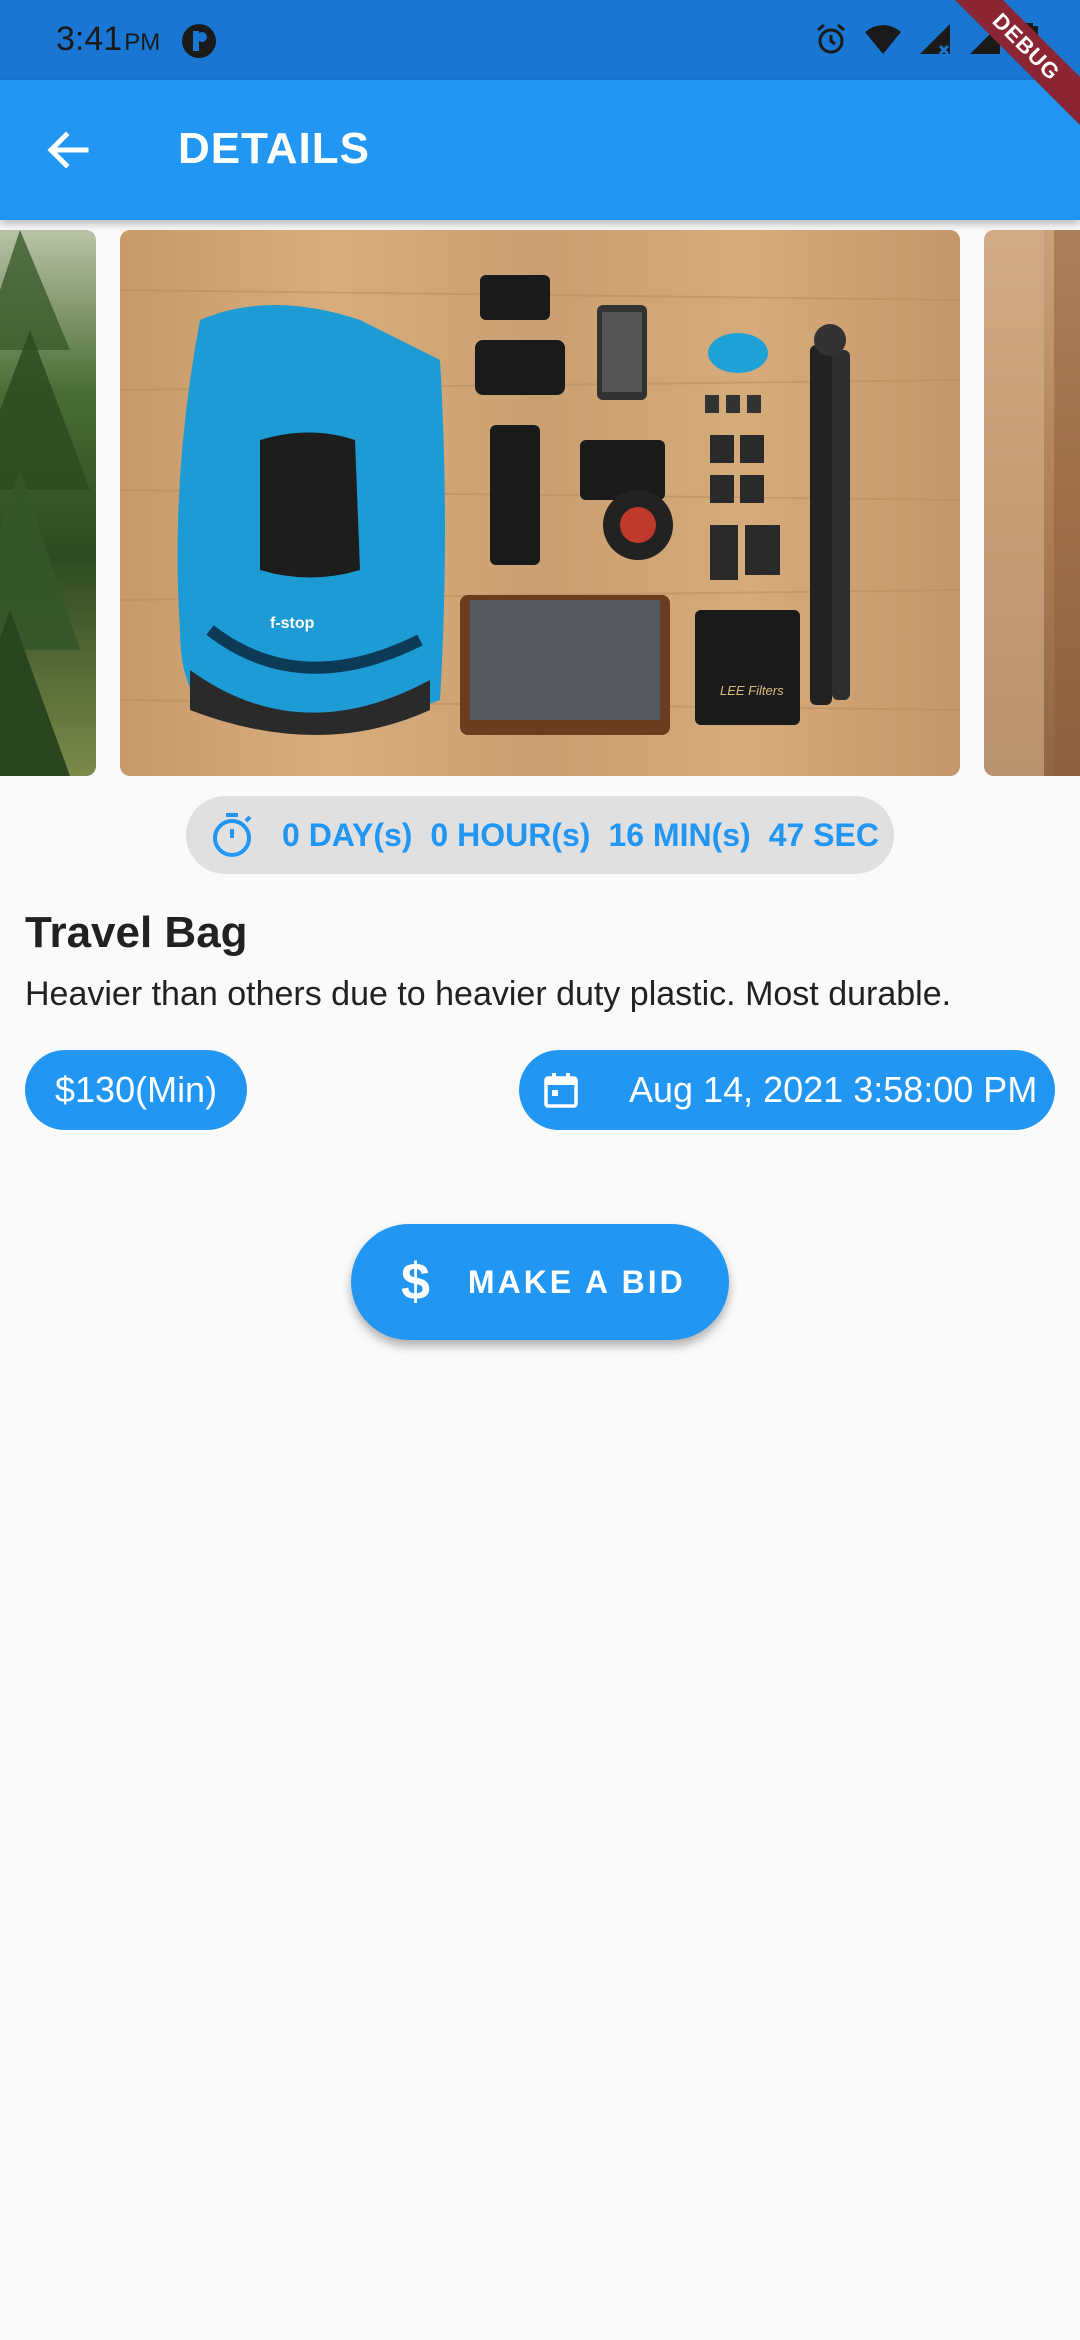  Describe the element at coordinates (274, 148) in the screenshot. I see `page-title: DETAILS` at that location.